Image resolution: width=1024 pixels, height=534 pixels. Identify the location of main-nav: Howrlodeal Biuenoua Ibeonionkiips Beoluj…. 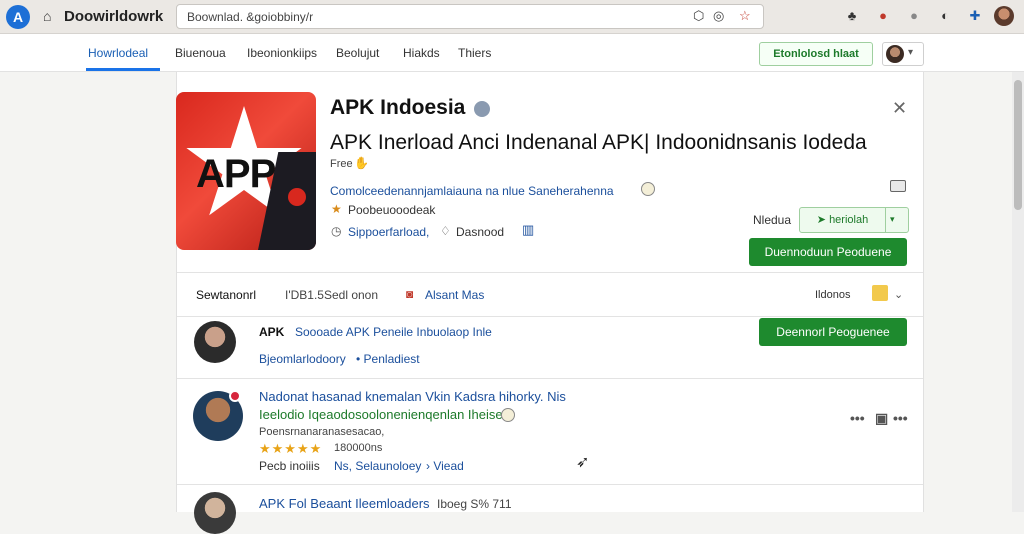
(512, 53).